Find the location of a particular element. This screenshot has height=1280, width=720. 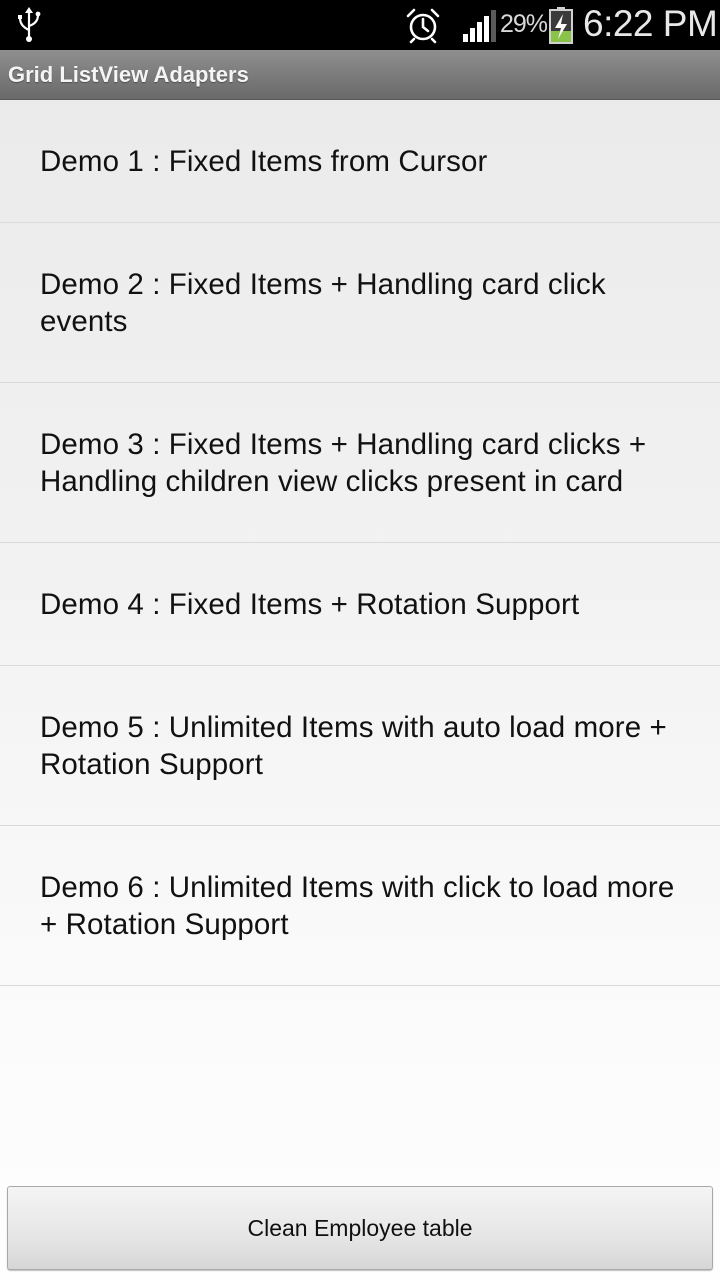

signal-strength-icon is located at coordinates (479, 26).